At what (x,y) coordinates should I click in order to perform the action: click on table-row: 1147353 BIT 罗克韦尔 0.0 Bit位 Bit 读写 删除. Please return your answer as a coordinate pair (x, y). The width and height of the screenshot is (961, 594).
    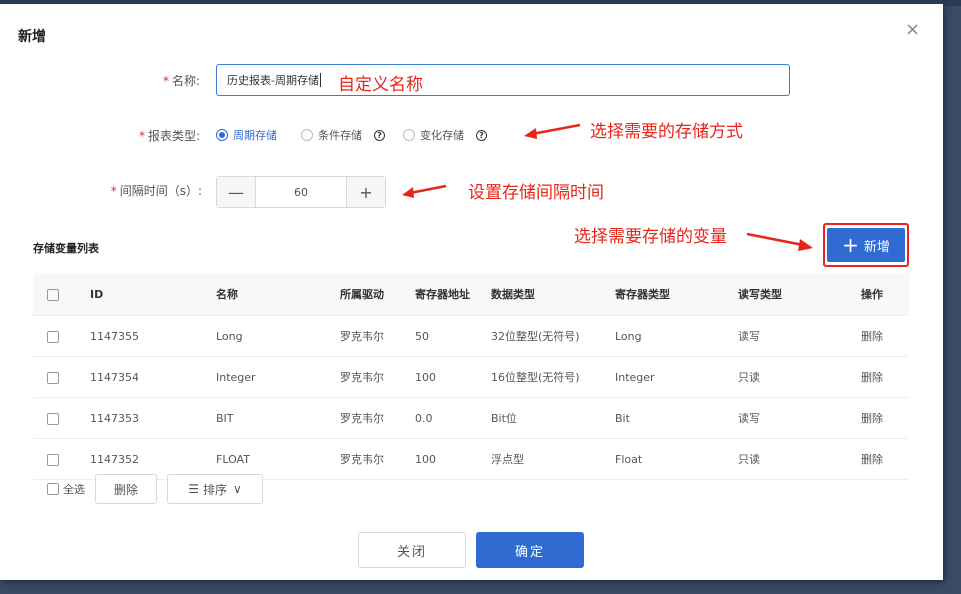
    Looking at the image, I should click on (471, 418).